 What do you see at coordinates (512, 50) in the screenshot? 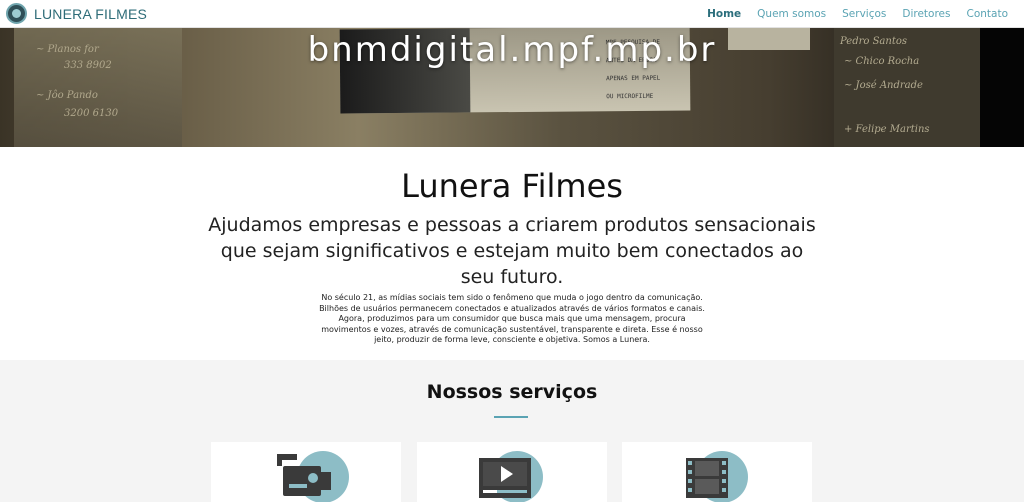
I see `hero-overlay-url: bnmdigital.mpf.mp.br` at bounding box center [512, 50].